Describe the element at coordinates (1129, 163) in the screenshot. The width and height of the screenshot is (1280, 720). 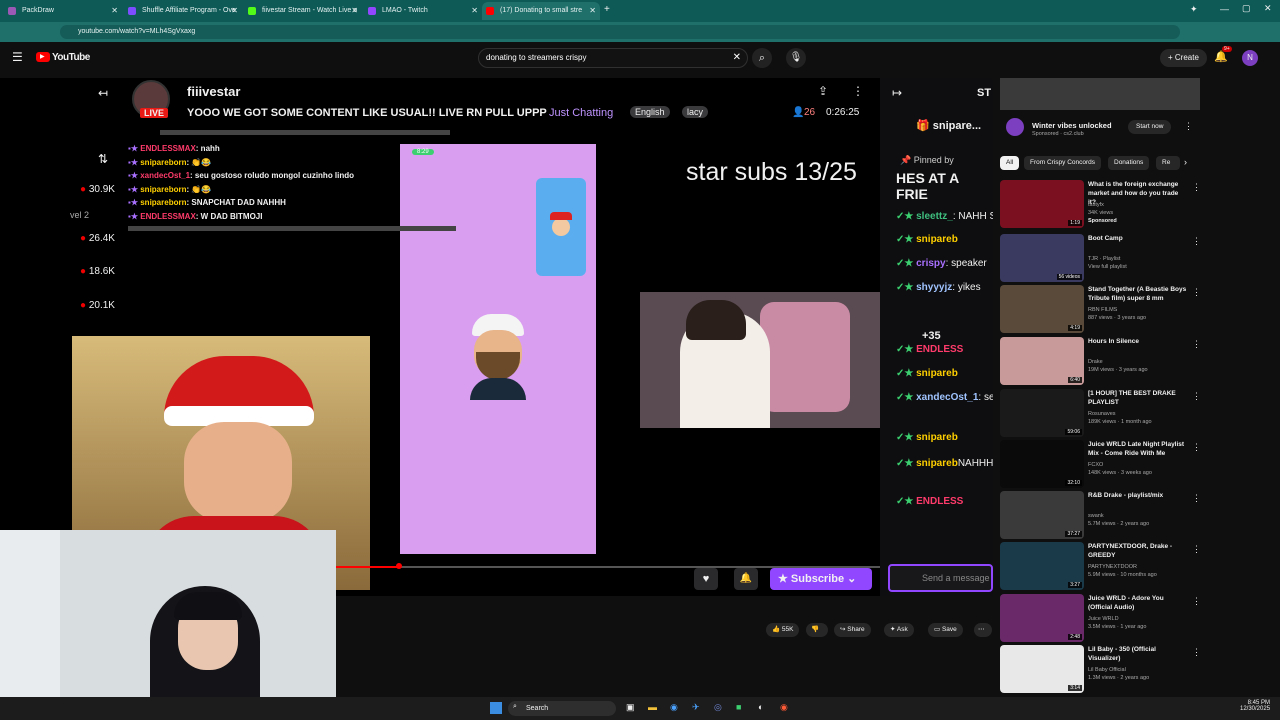
I see `chip-donations: Donations` at that location.